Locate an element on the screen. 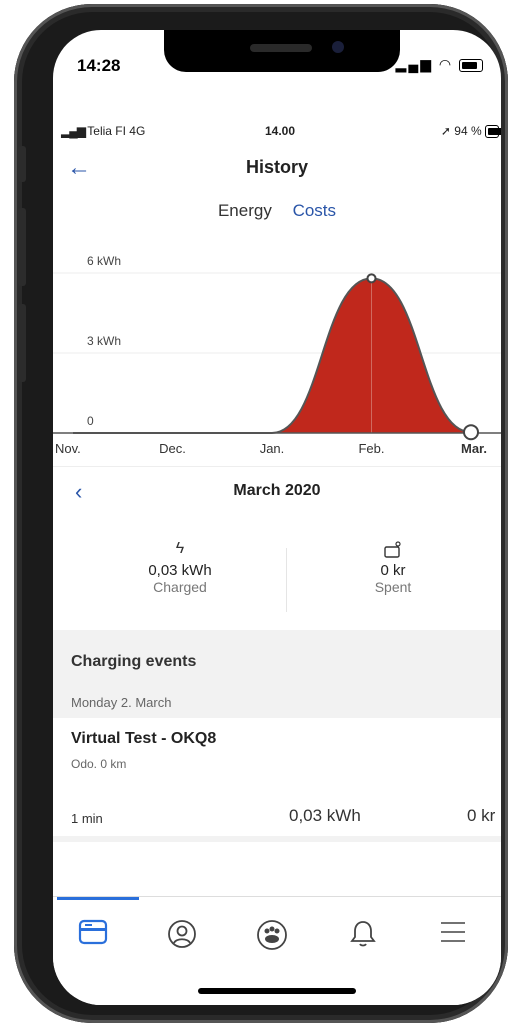 This screenshot has height=1029, width=513. y-tick-label: 0 is located at coordinates (90, 421).